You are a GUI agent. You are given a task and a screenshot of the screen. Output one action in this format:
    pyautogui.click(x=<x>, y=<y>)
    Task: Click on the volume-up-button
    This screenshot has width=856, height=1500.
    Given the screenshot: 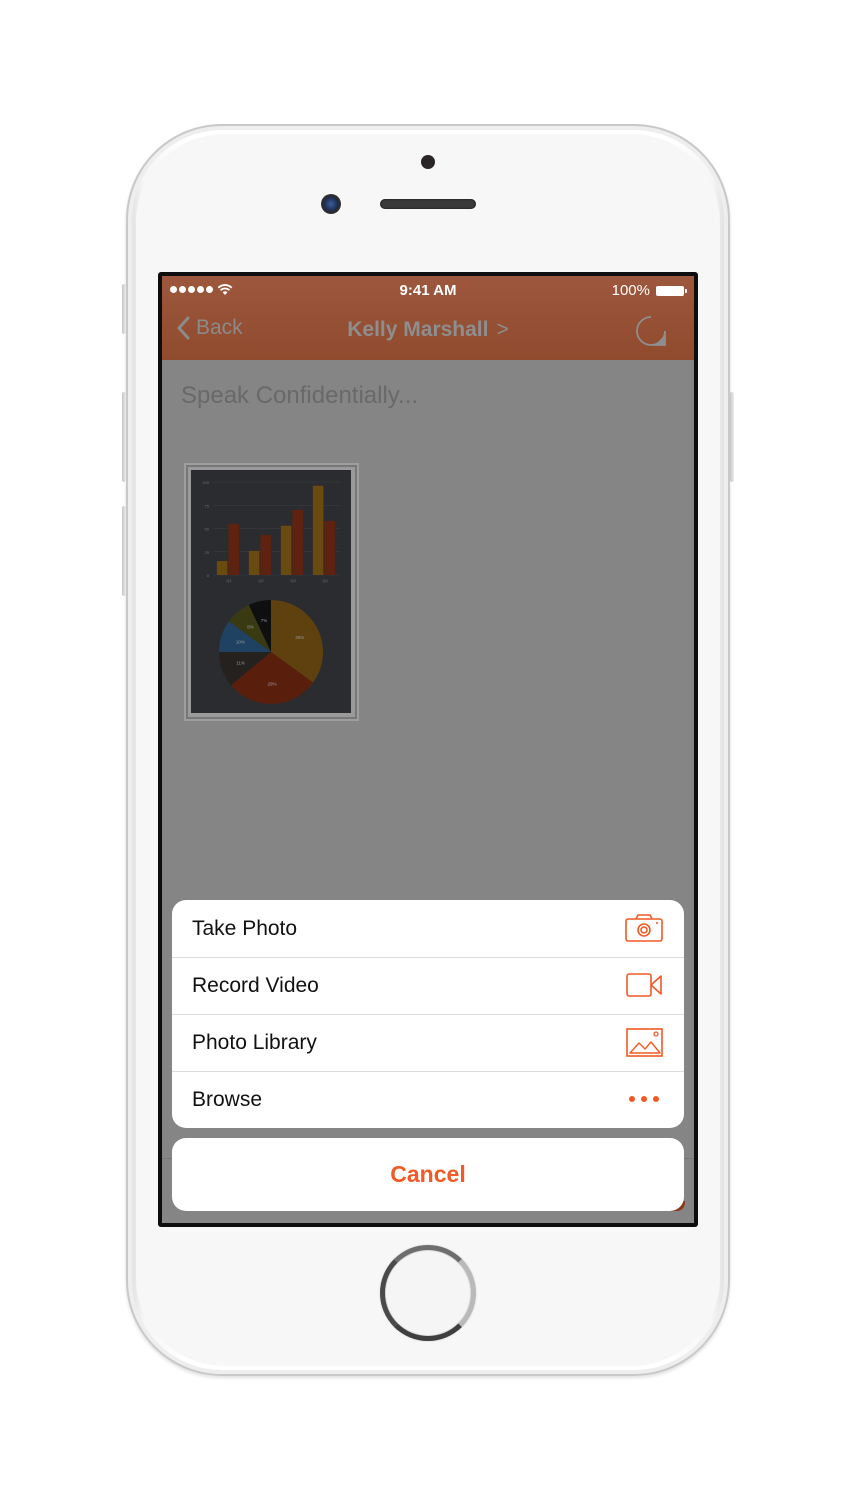 What is the action you would take?
    pyautogui.click(x=124, y=437)
    